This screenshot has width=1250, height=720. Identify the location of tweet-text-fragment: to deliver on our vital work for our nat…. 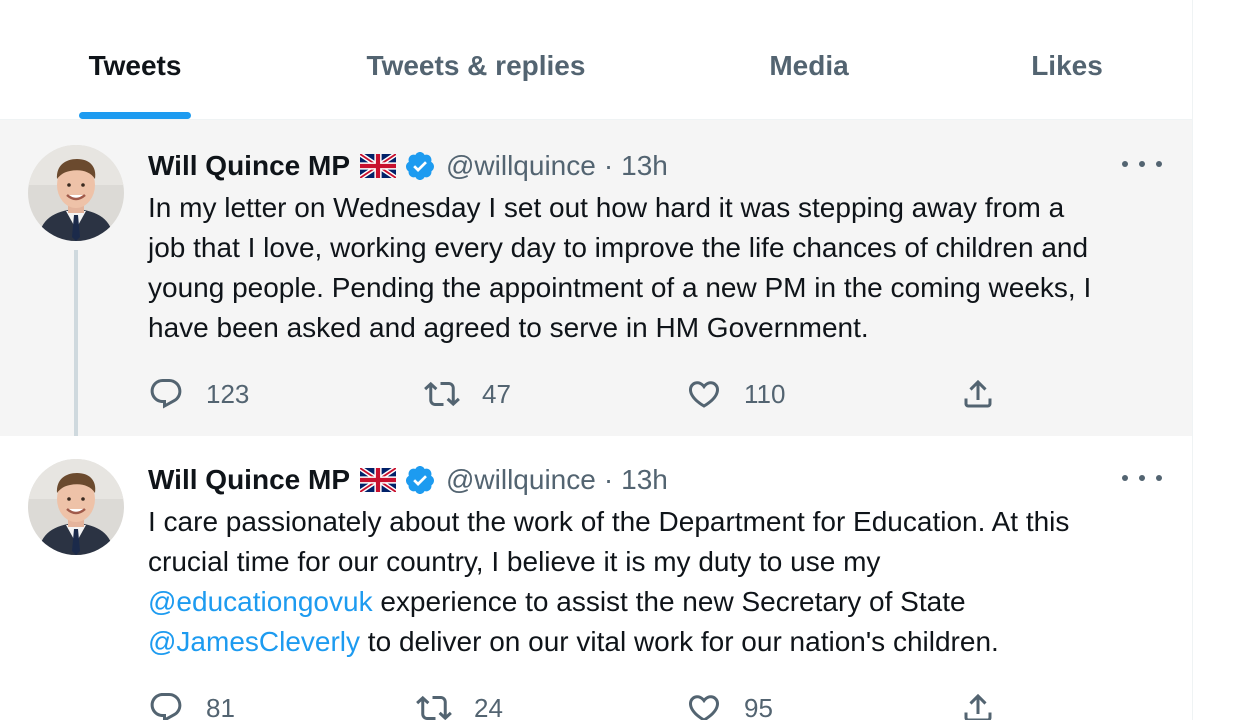
(679, 641).